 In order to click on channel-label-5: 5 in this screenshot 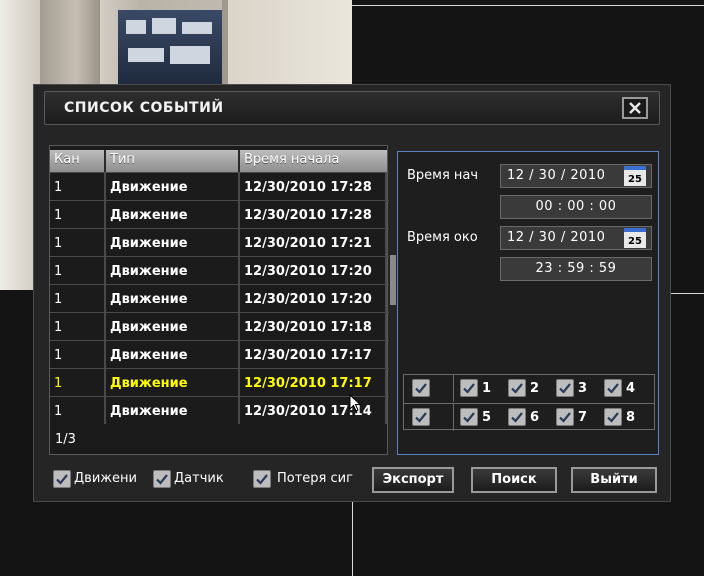, I will do `click(487, 417)`.